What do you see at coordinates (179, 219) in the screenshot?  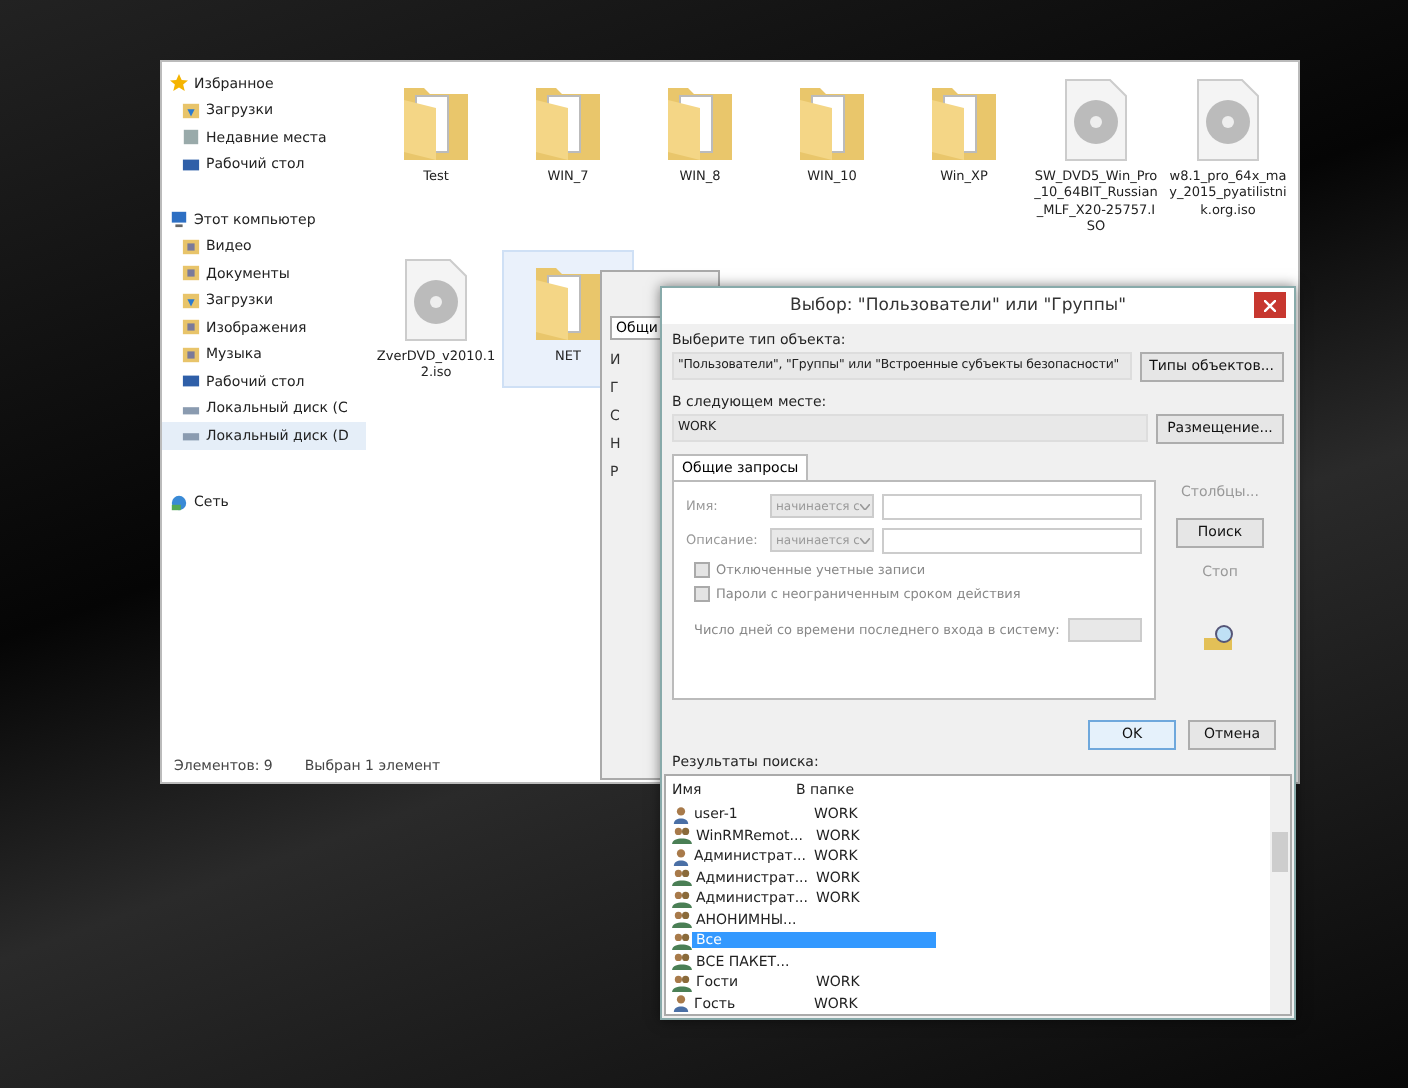 I see `monitor-icon` at bounding box center [179, 219].